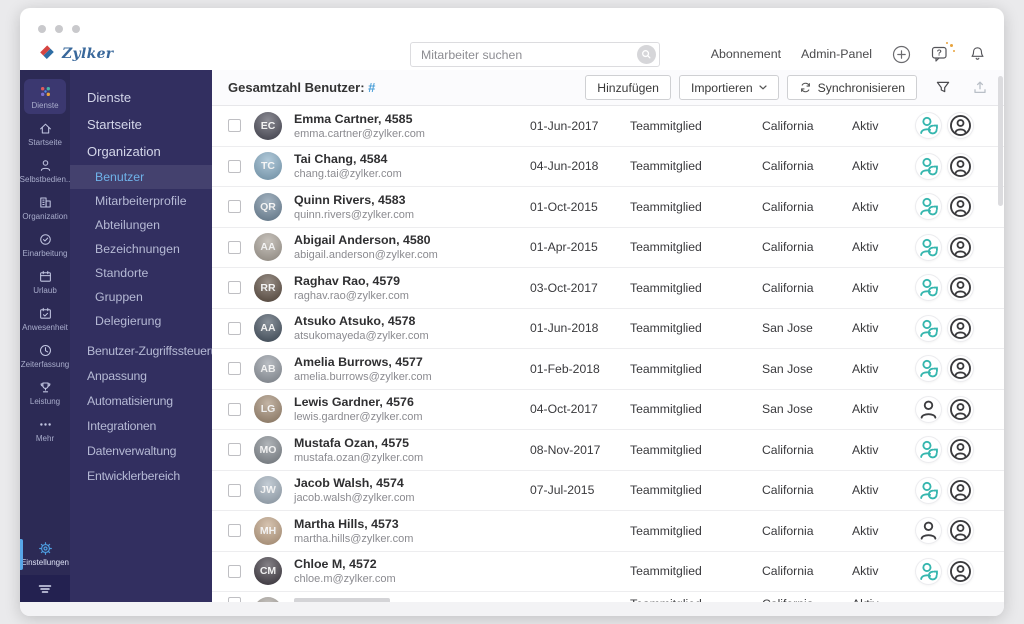 The width and height of the screenshot is (1024, 624). What do you see at coordinates (628, 87) in the screenshot?
I see `add-button: Hinzufügen` at bounding box center [628, 87].